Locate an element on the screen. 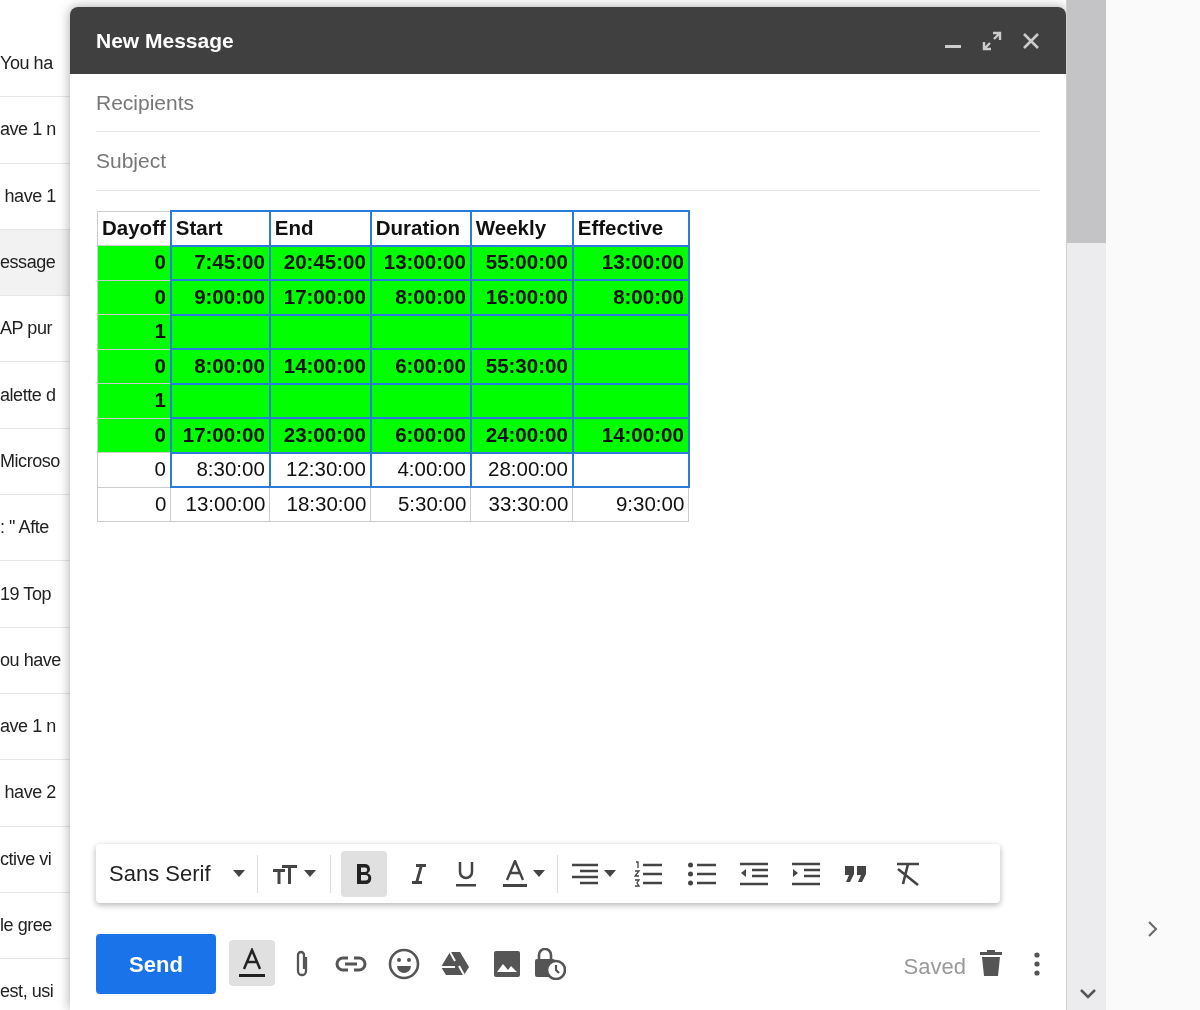  text-format-icon is located at coordinates (252, 963).